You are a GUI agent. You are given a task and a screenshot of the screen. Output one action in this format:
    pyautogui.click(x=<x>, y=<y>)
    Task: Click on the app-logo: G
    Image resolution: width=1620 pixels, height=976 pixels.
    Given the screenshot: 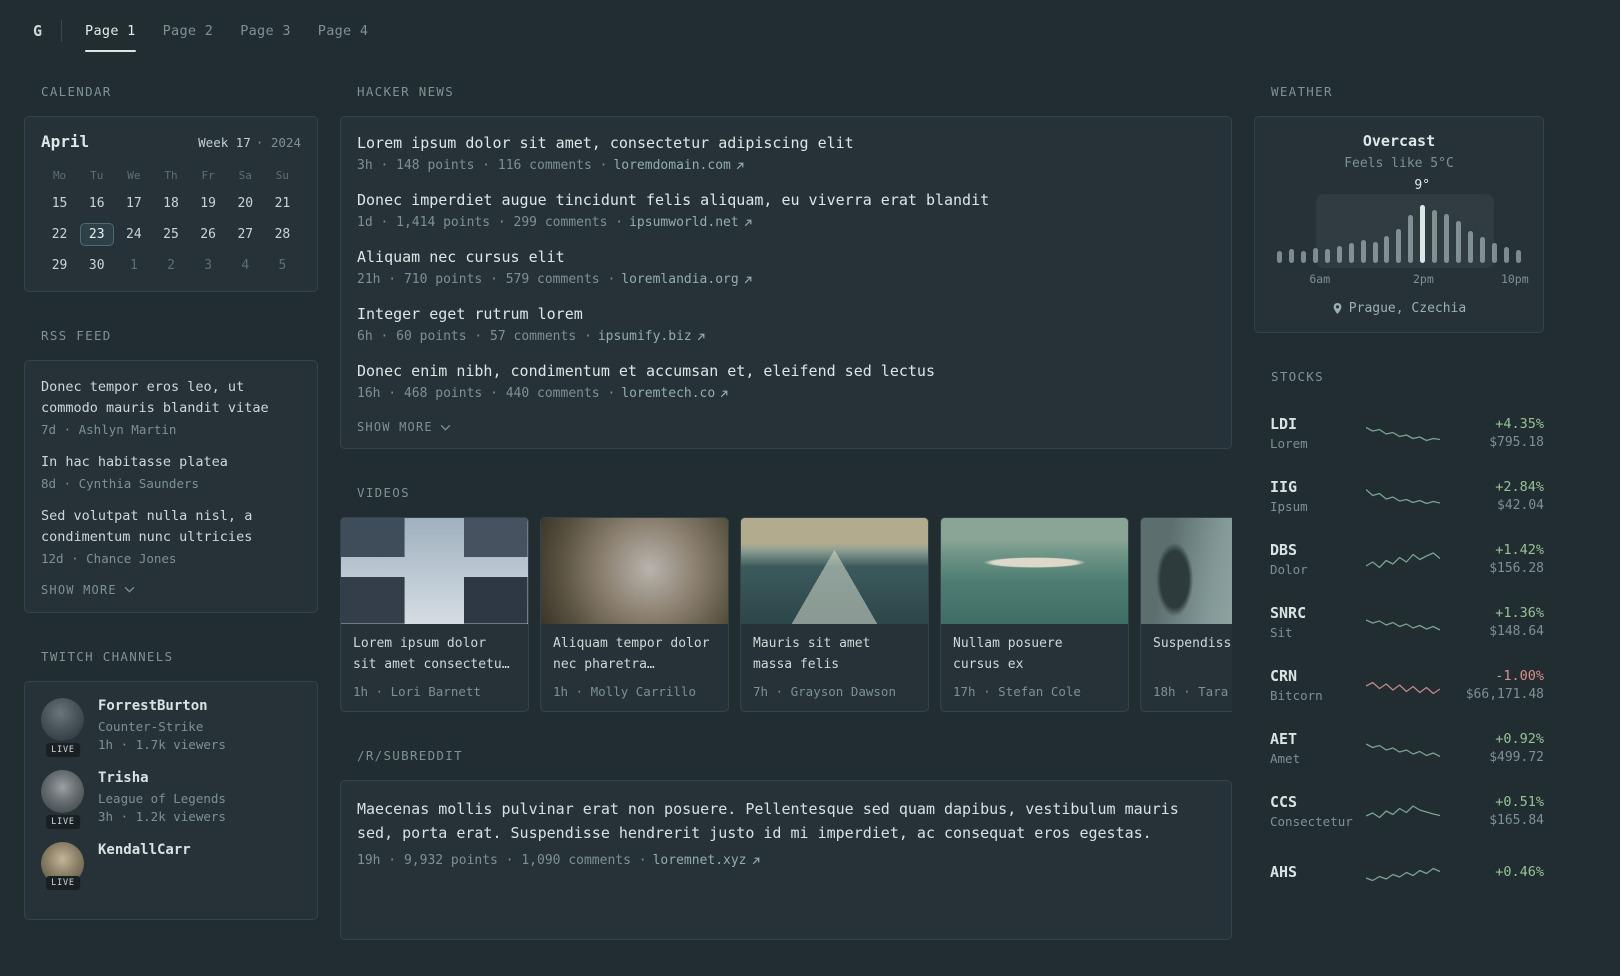 What is the action you would take?
    pyautogui.click(x=37, y=31)
    